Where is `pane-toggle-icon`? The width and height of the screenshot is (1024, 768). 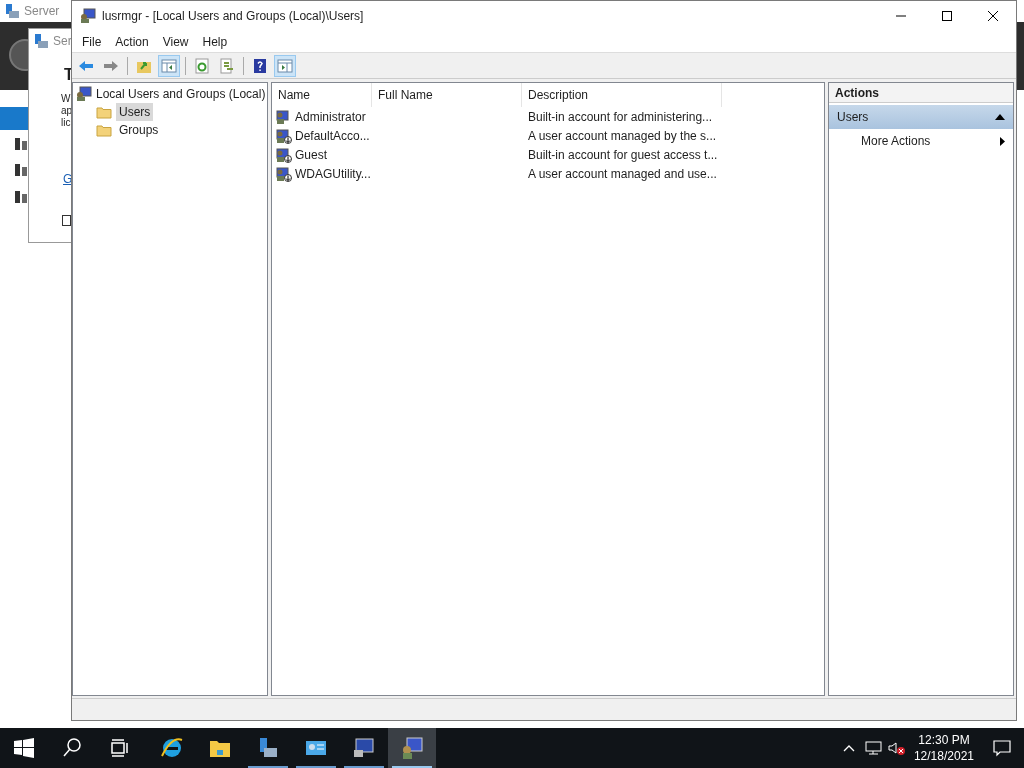
pane-toggle-icon is located at coordinates (169, 65).